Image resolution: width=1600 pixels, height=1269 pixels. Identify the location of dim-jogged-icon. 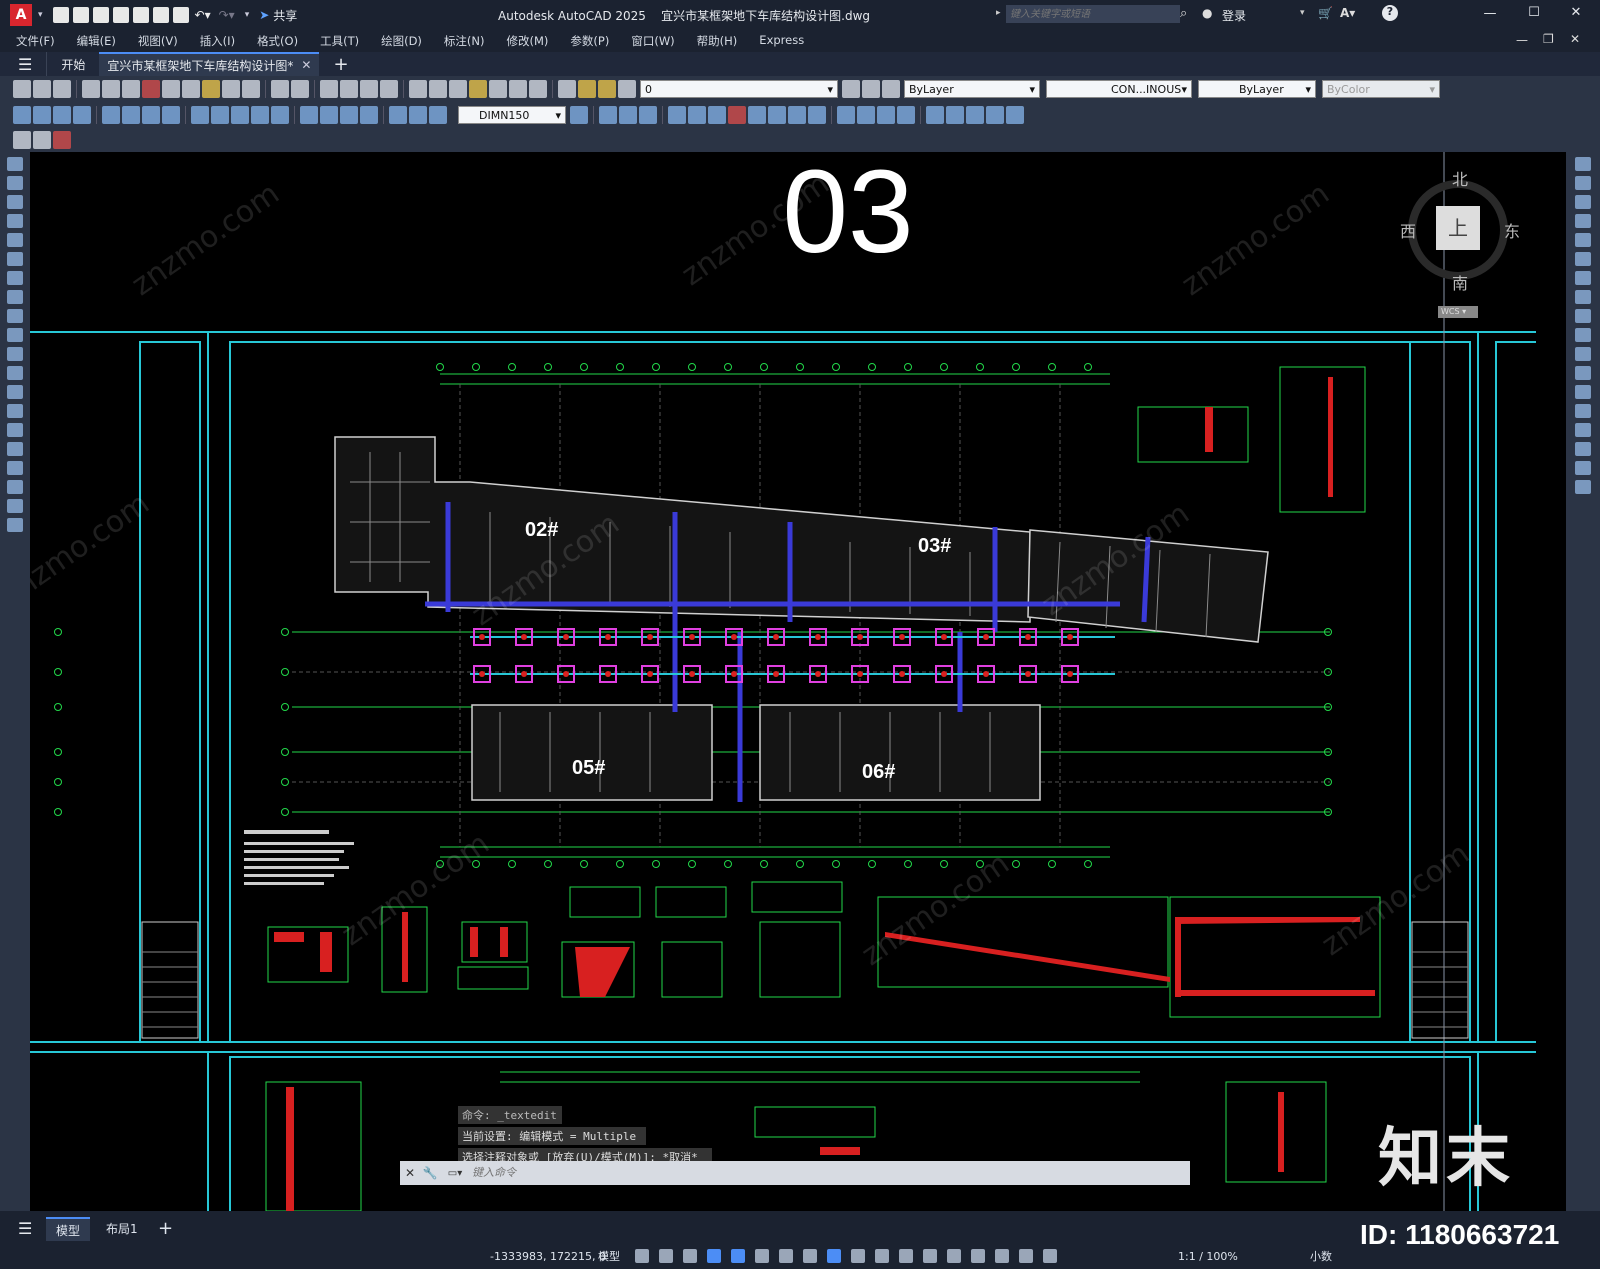
(131, 115).